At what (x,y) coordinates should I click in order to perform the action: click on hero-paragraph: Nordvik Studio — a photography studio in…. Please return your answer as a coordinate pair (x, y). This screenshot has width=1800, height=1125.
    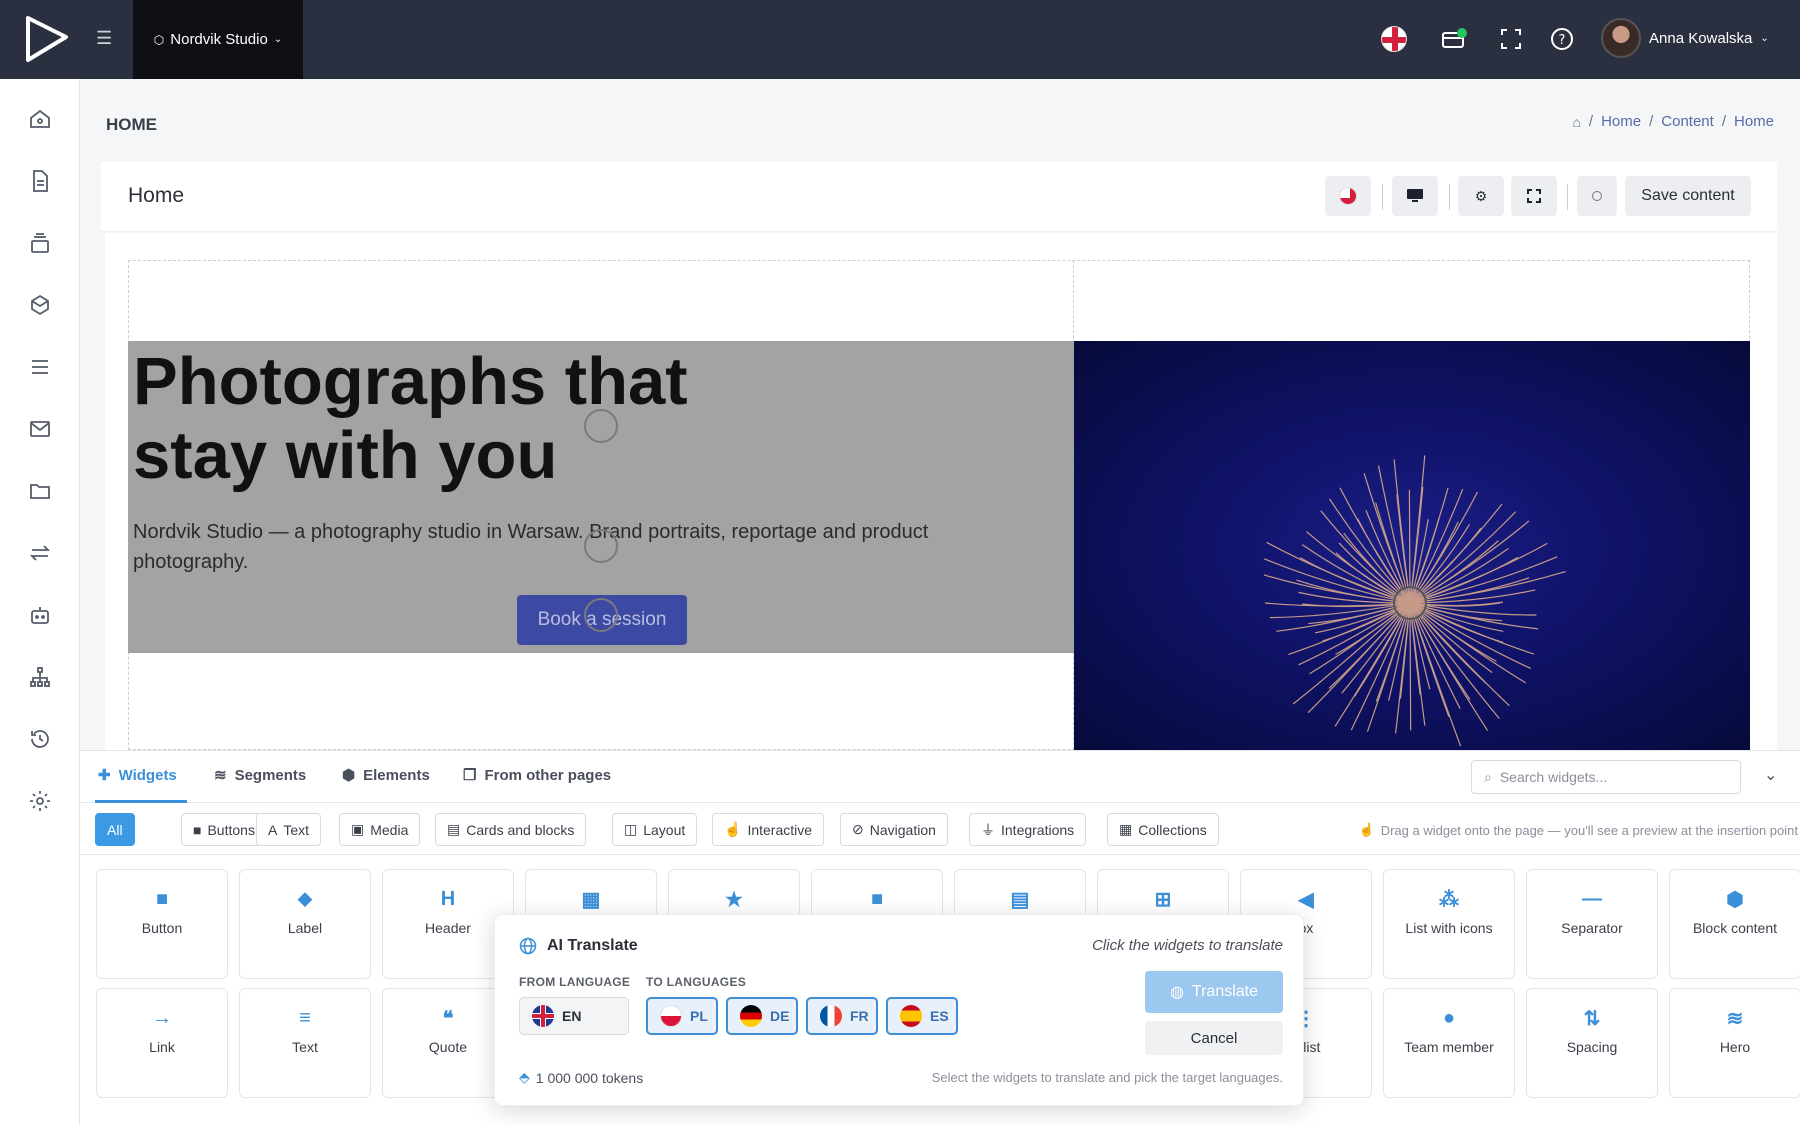
    Looking at the image, I should click on (583, 547).